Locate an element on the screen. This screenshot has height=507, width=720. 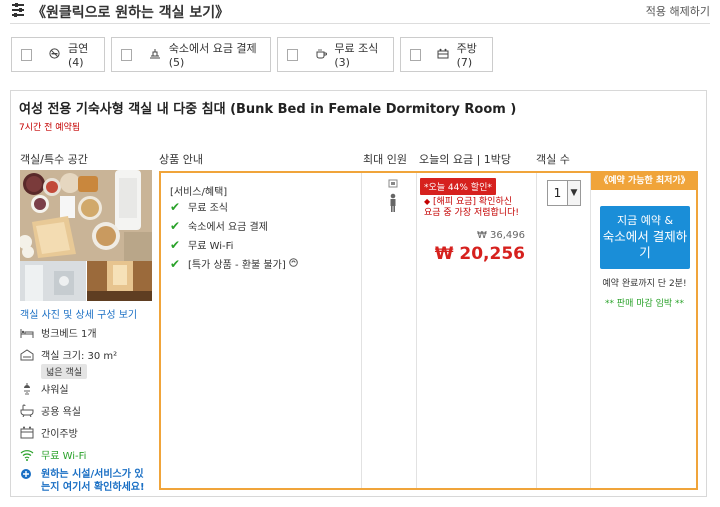
shower-icon is located at coordinates (27, 389).